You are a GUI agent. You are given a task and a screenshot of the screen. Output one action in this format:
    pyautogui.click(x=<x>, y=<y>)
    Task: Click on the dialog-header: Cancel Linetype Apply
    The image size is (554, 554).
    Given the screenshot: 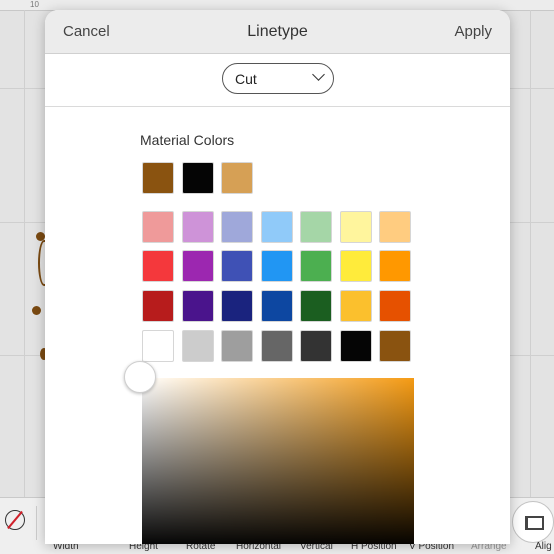 What is the action you would take?
    pyautogui.click(x=277, y=32)
    